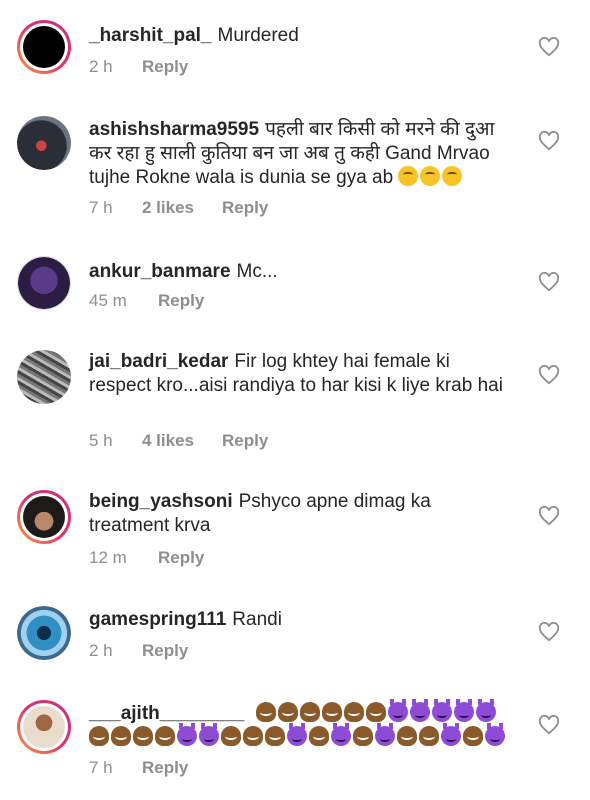 The width and height of the screenshot is (590, 800). What do you see at coordinates (157, 619) in the screenshot?
I see `comment-username: gamespring111` at bounding box center [157, 619].